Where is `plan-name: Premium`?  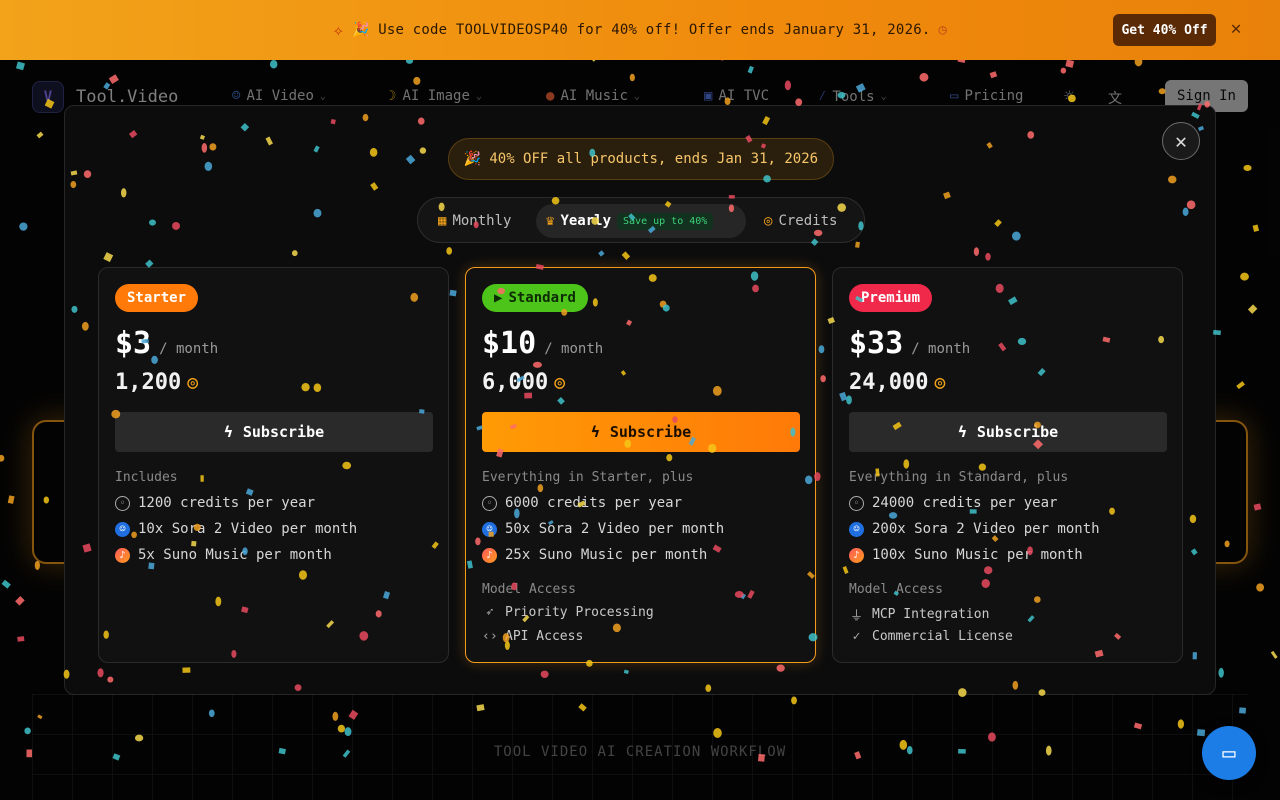
plan-name: Premium is located at coordinates (891, 298).